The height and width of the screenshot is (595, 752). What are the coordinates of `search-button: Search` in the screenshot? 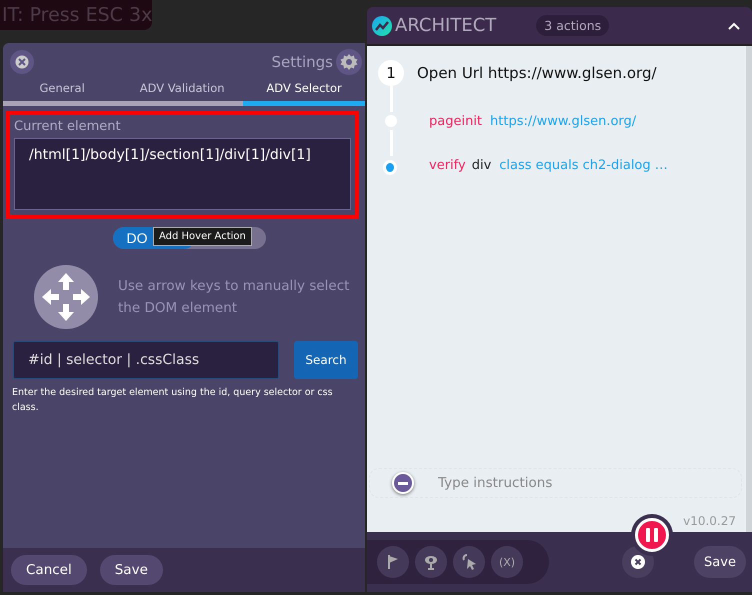 It's located at (326, 360).